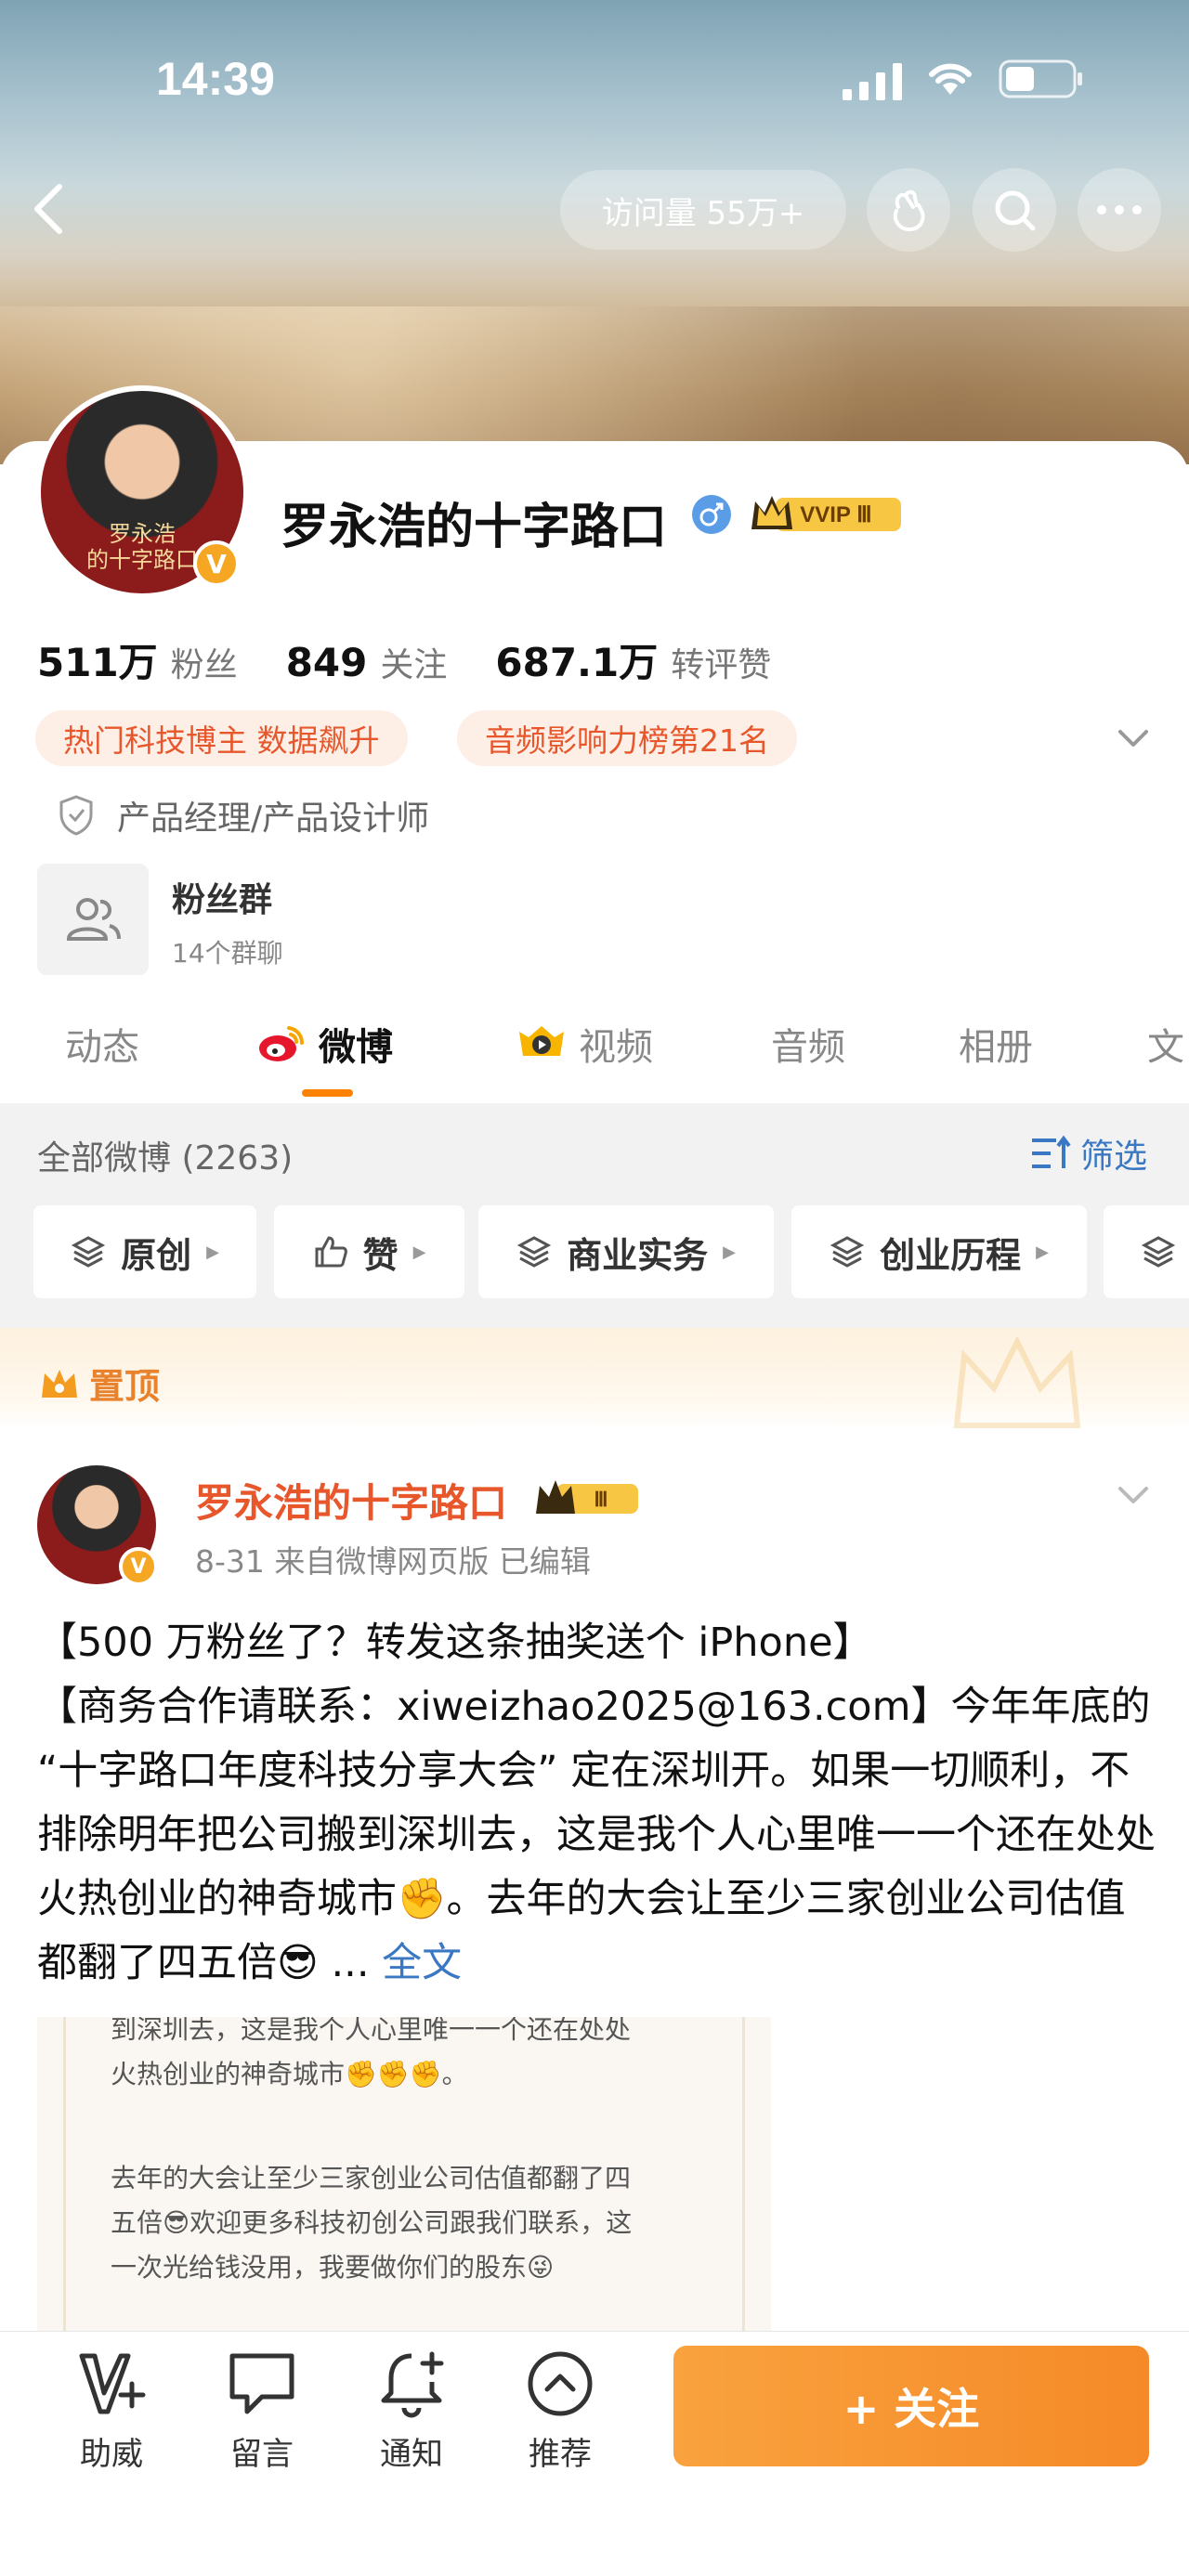 Image resolution: width=1189 pixels, height=2576 pixels. Describe the element at coordinates (138, 1566) in the screenshot. I see `post-verified-badge-icon: V` at that location.